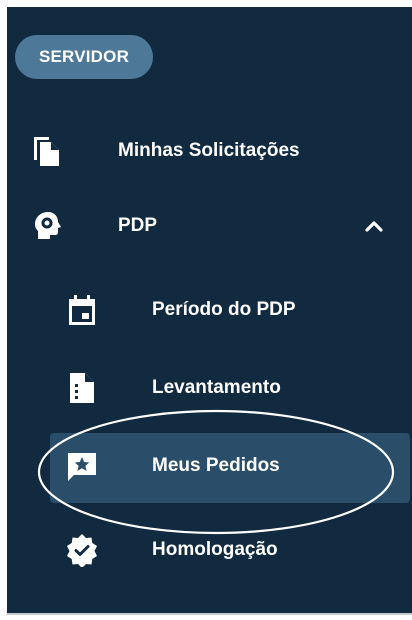 Image resolution: width=412 pixels, height=620 pixels. Describe the element at coordinates (224, 309) in the screenshot. I see `sidebar-item-label: Período do PDP` at that location.